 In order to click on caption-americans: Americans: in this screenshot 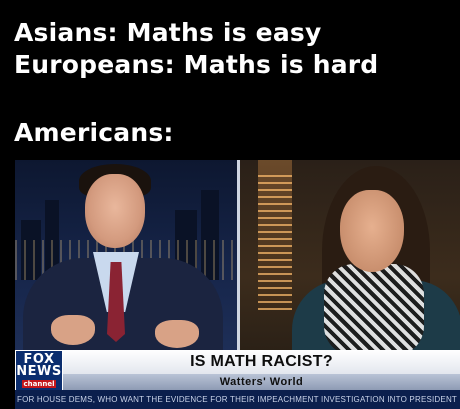, I will do `click(94, 132)`.